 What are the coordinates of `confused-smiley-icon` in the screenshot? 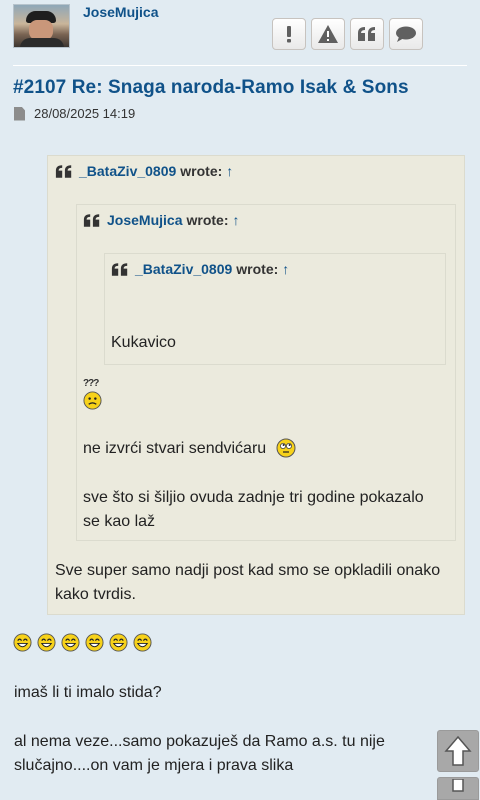 It's located at (92, 400).